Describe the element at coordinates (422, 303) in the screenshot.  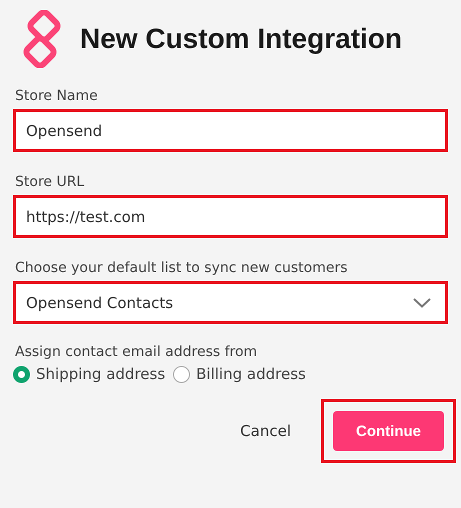
I see `chevron-down-icon` at that location.